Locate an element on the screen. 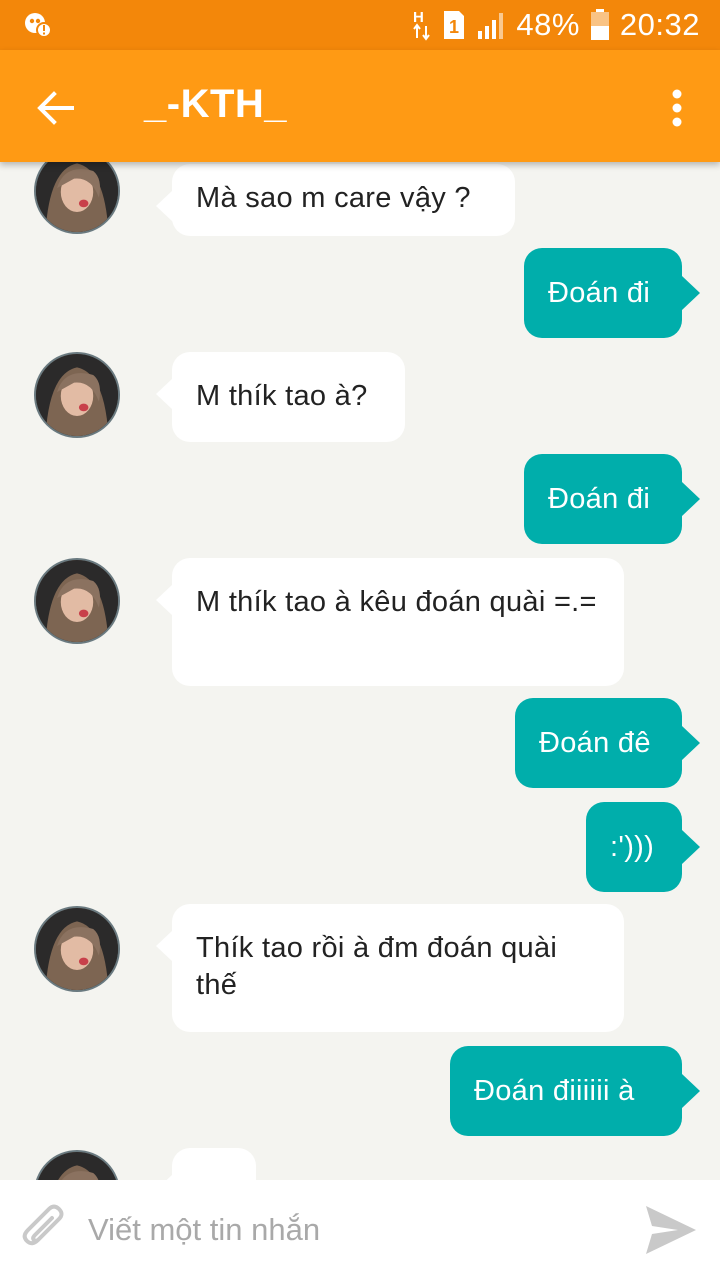 Image resolution: width=720 pixels, height=1280 pixels. svg-text: 1 is located at coordinates (454, 27).